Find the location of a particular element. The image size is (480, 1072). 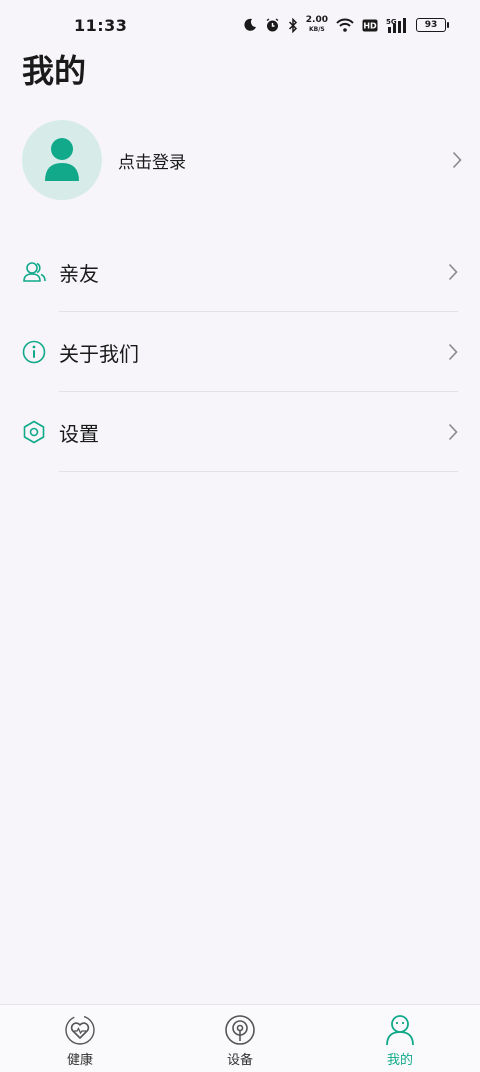

user-avatar-icon is located at coordinates (62, 159).